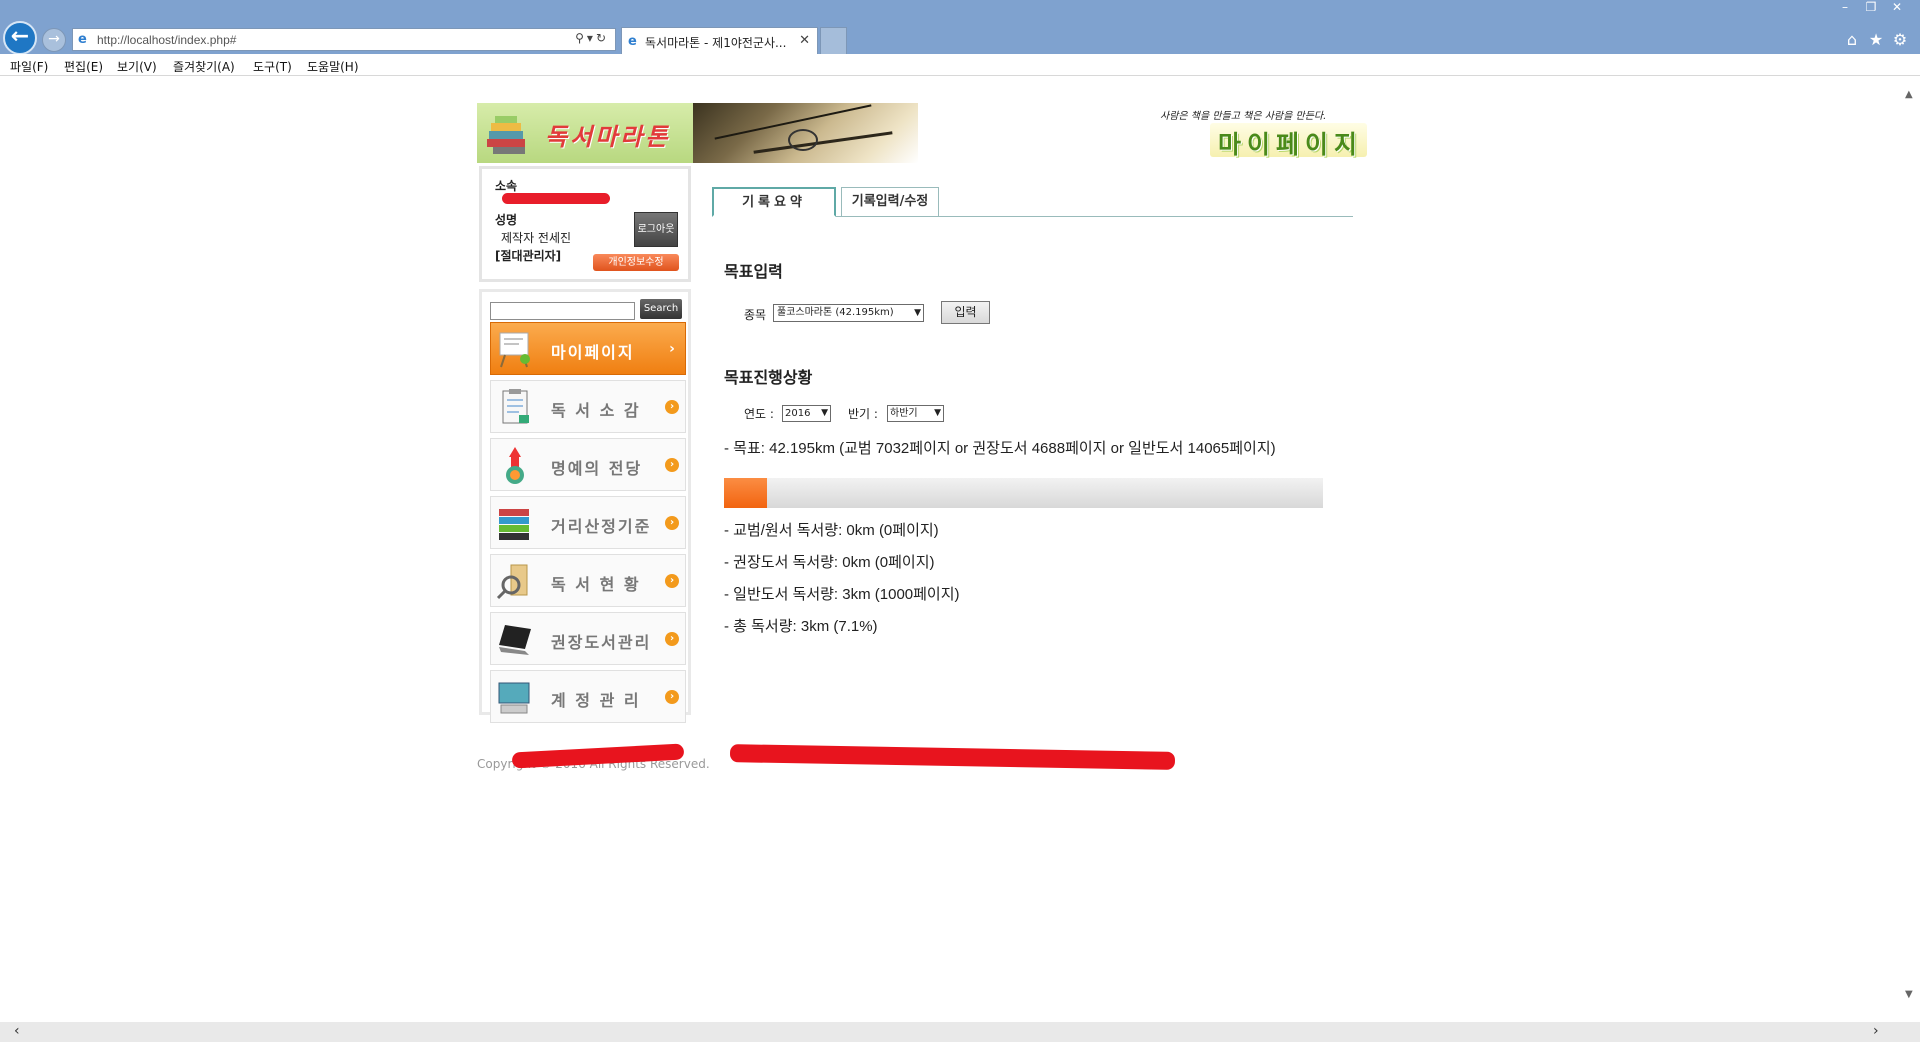 This screenshot has width=1920, height=1042. I want to click on settings-gear-icon: ⚙, so click(1900, 39).